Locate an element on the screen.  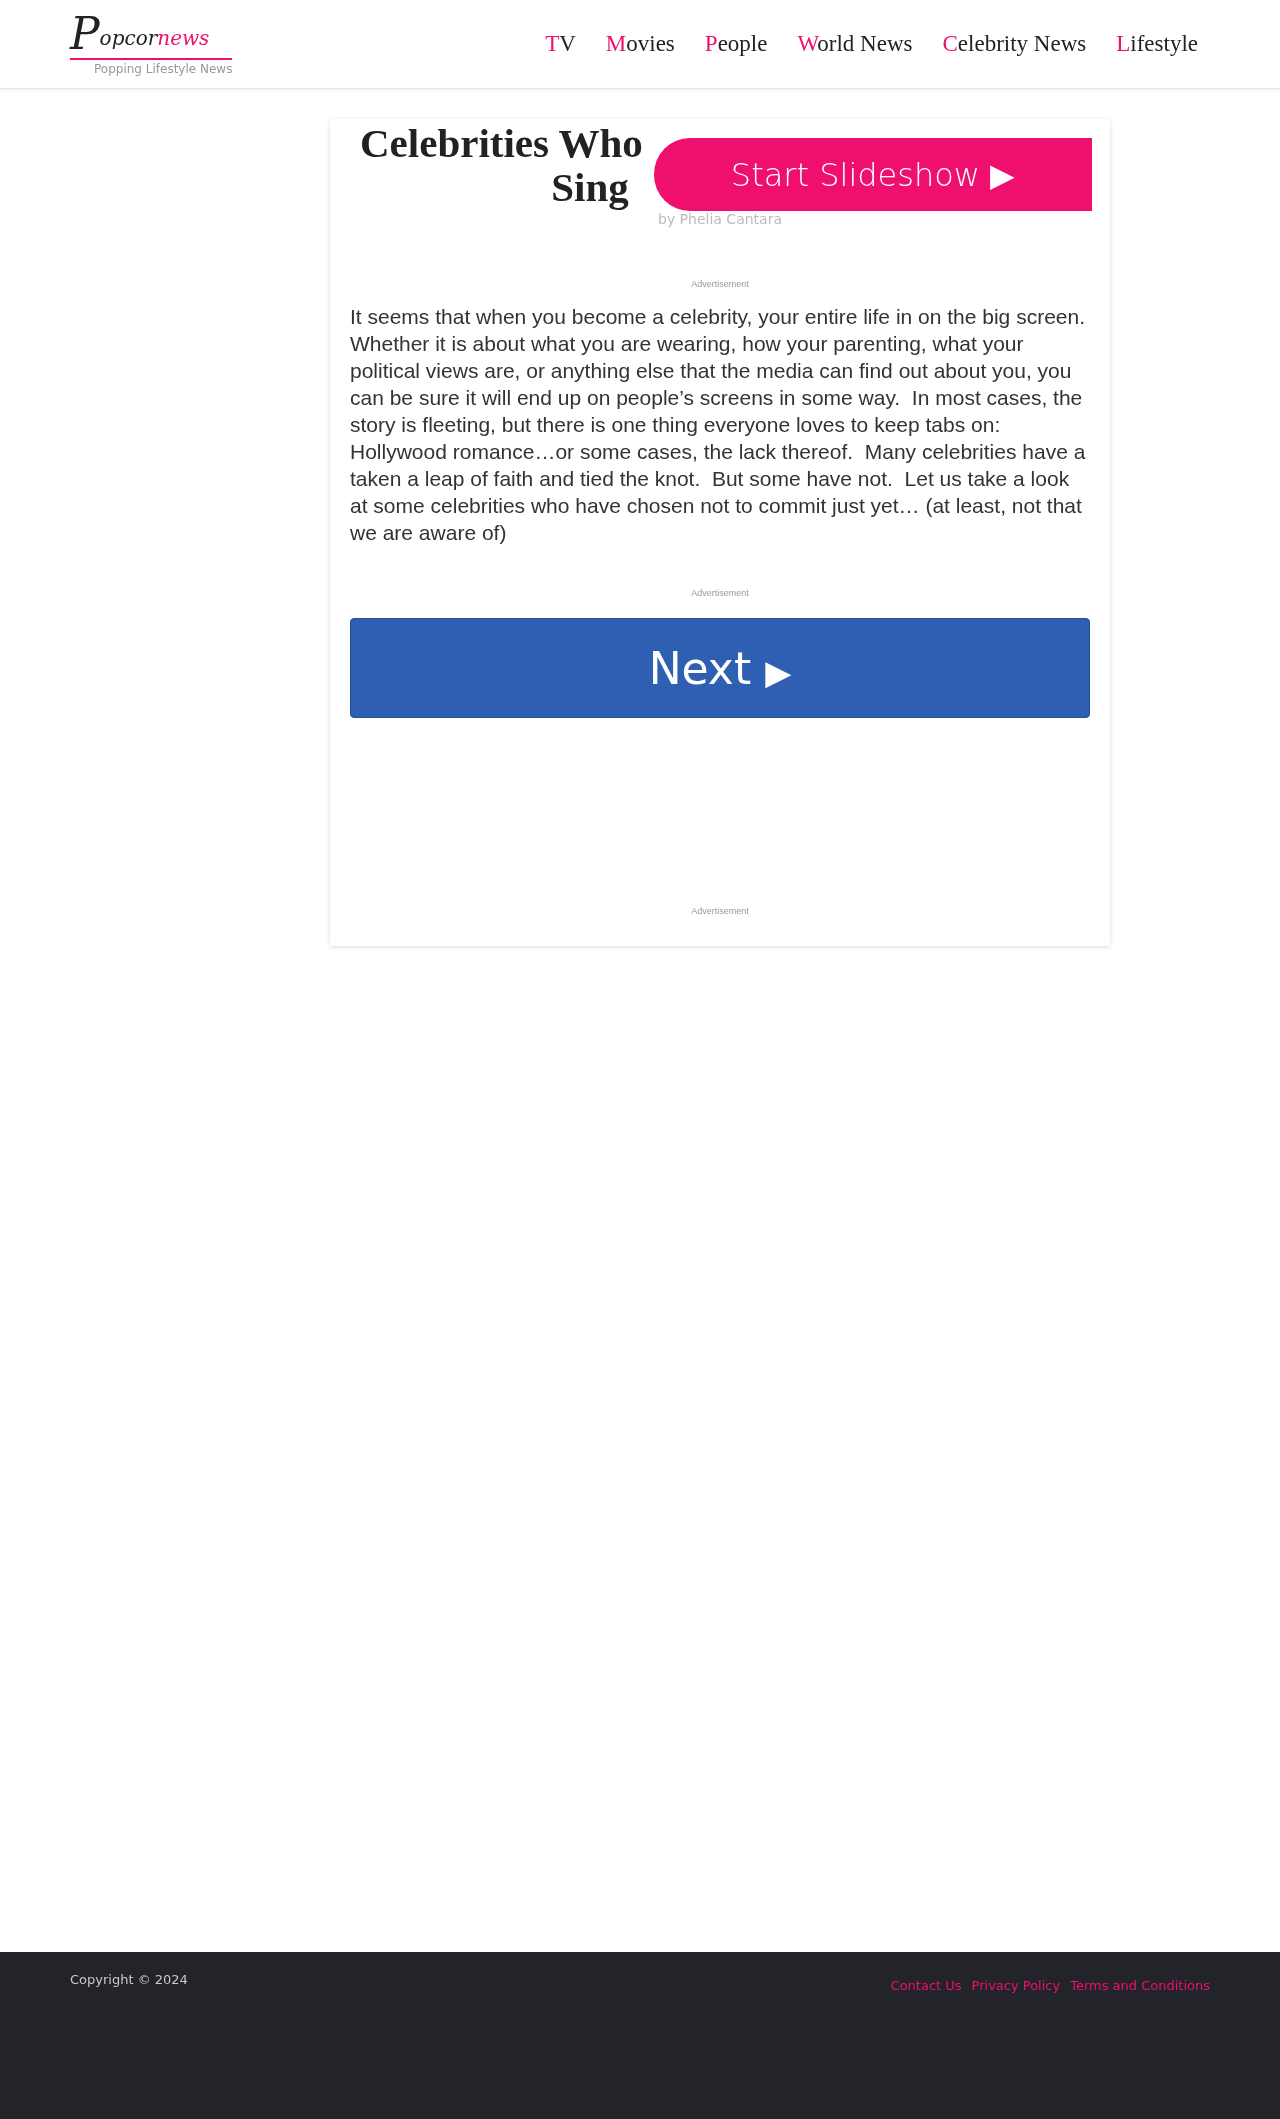
logo-initial: P is located at coordinates (85, 34).